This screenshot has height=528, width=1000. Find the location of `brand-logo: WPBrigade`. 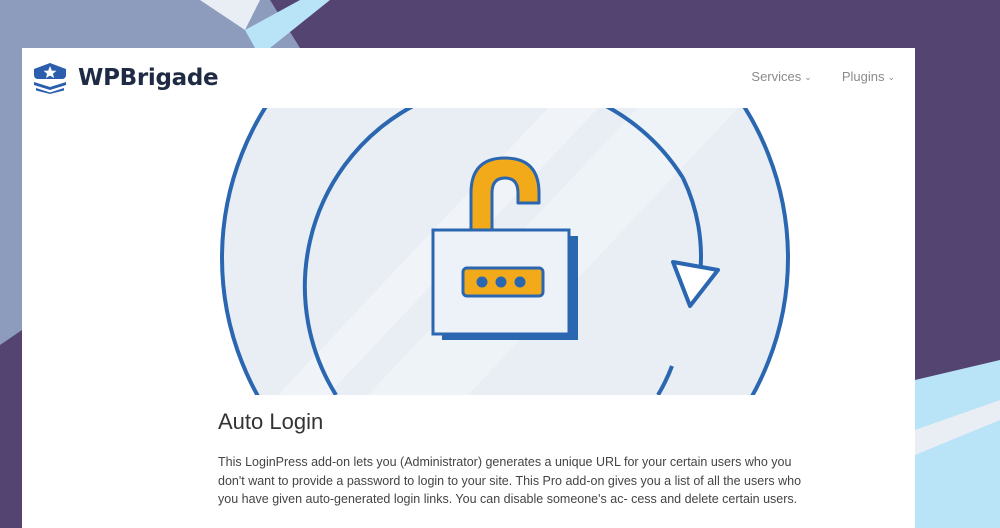

brand-logo: WPBrigade is located at coordinates (125, 78).